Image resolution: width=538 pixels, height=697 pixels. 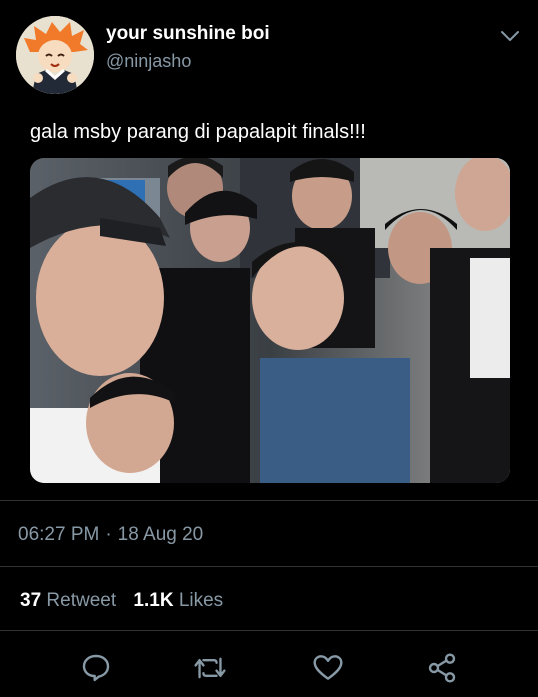 What do you see at coordinates (188, 61) in the screenshot?
I see `user-handle: @ninjasho` at bounding box center [188, 61].